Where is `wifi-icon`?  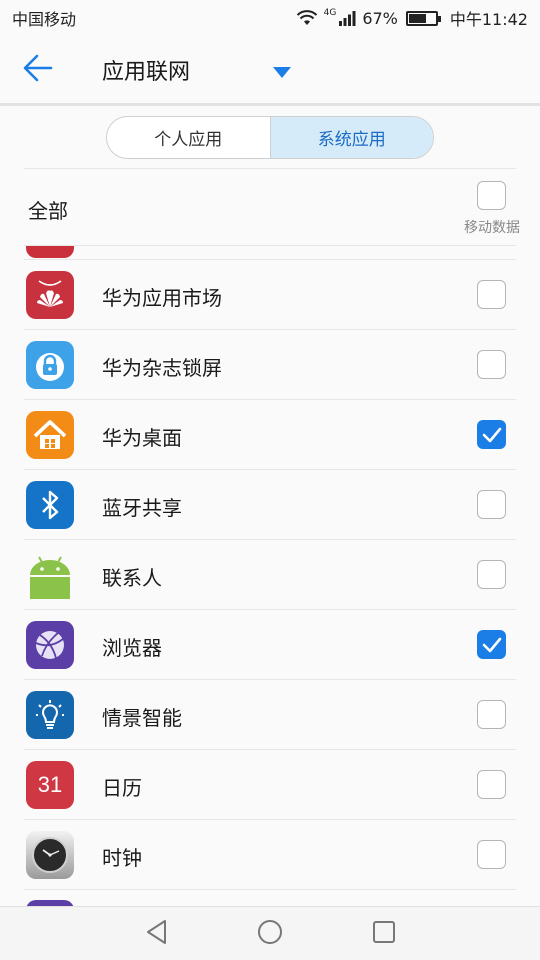
wifi-icon is located at coordinates (307, 18).